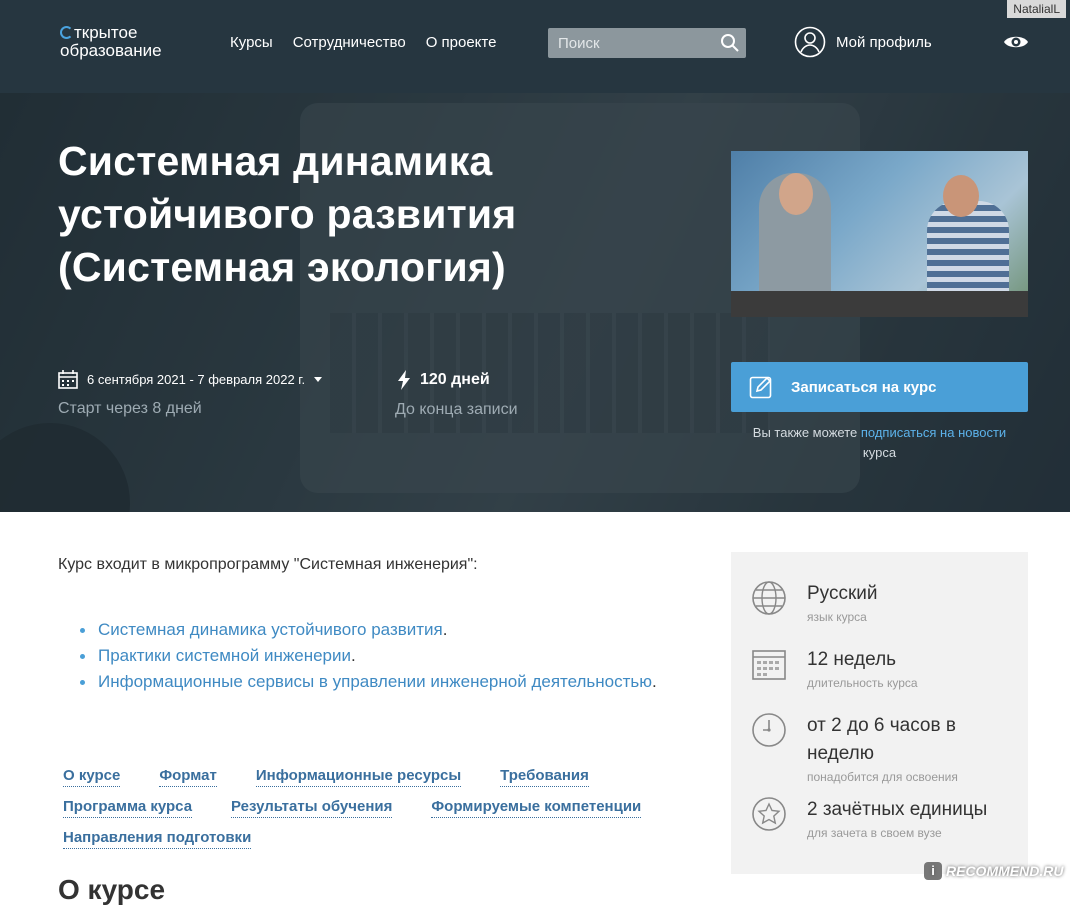 The height and width of the screenshot is (906, 1070). Describe the element at coordinates (933, 432) in the screenshot. I see `subscribe-news-link: подписаться на новости` at that location.